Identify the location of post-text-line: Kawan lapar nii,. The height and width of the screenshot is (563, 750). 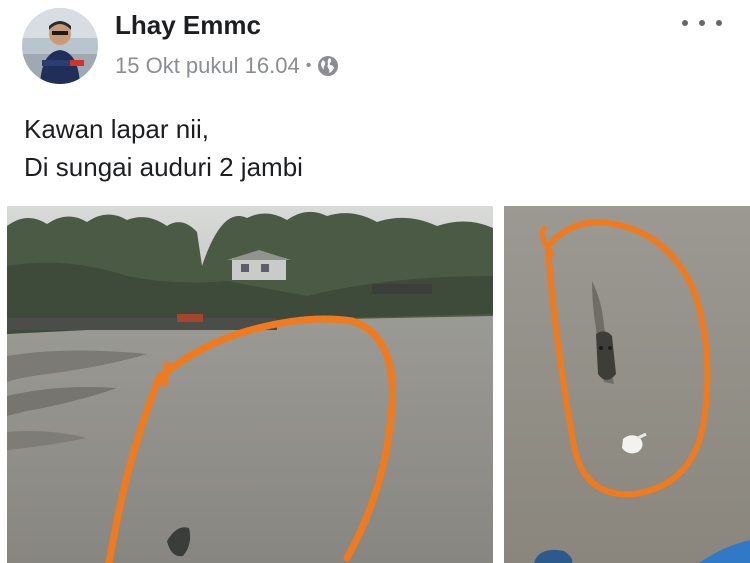
(116, 129).